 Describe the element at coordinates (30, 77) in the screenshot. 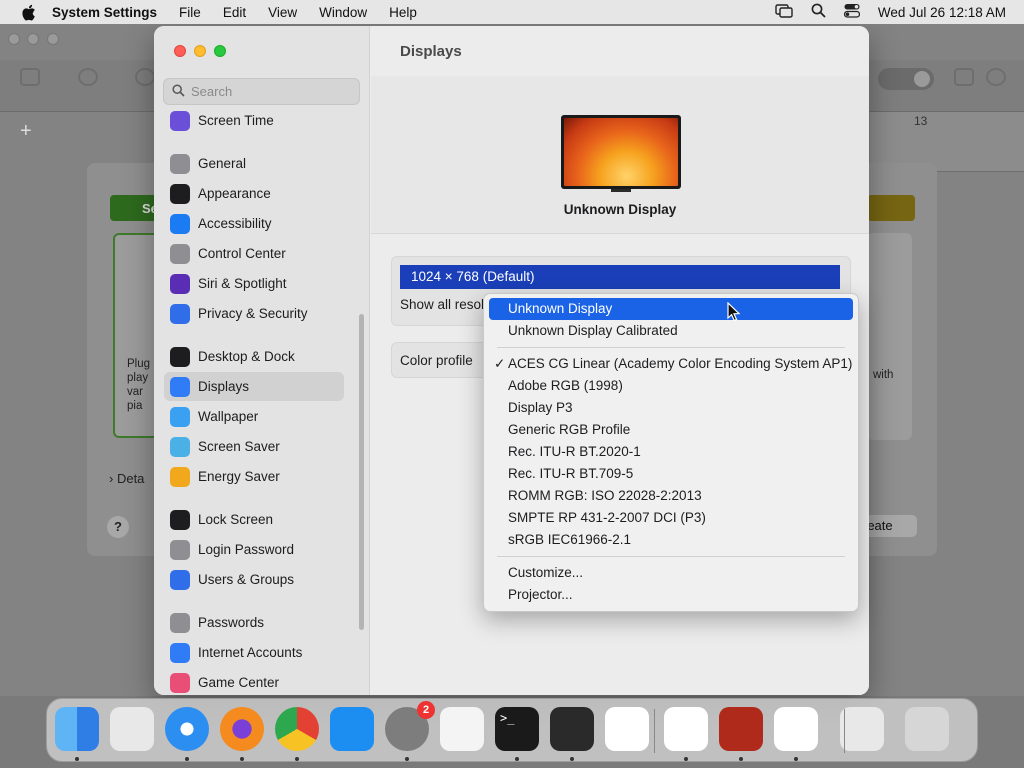

I see `bg-inbox-icon` at that location.